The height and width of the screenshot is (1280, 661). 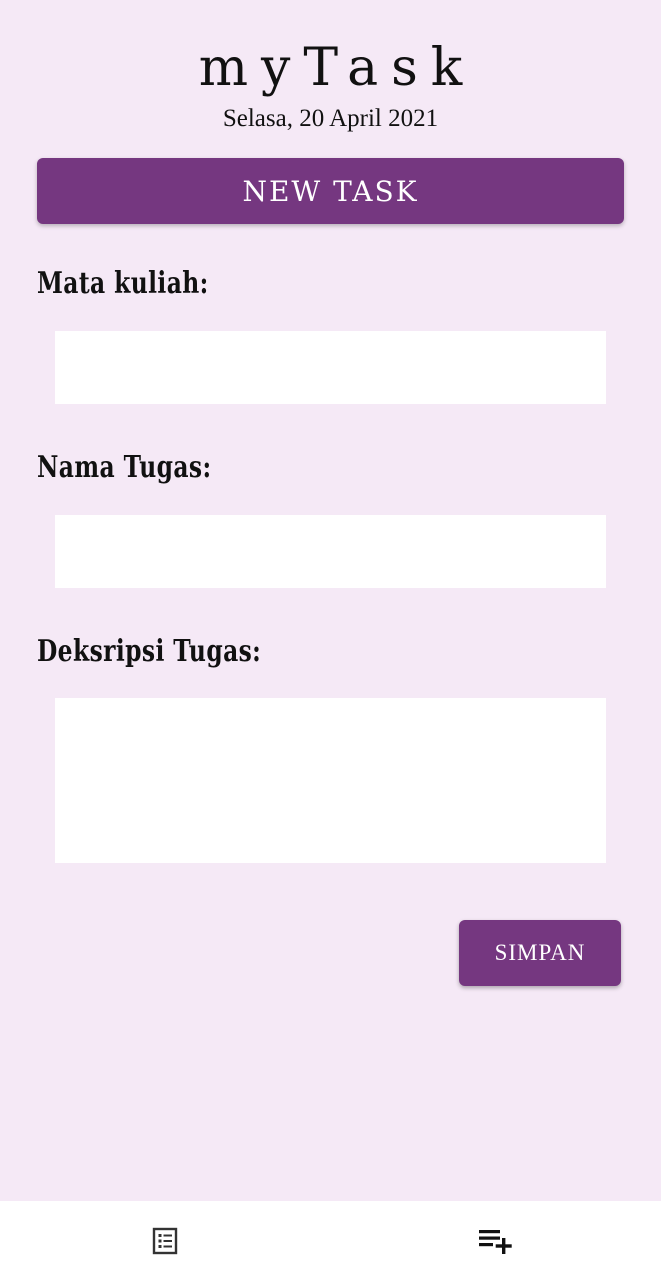 What do you see at coordinates (149, 651) in the screenshot?
I see `deskripsi-tugas-label: Deksripsi Tugas:` at bounding box center [149, 651].